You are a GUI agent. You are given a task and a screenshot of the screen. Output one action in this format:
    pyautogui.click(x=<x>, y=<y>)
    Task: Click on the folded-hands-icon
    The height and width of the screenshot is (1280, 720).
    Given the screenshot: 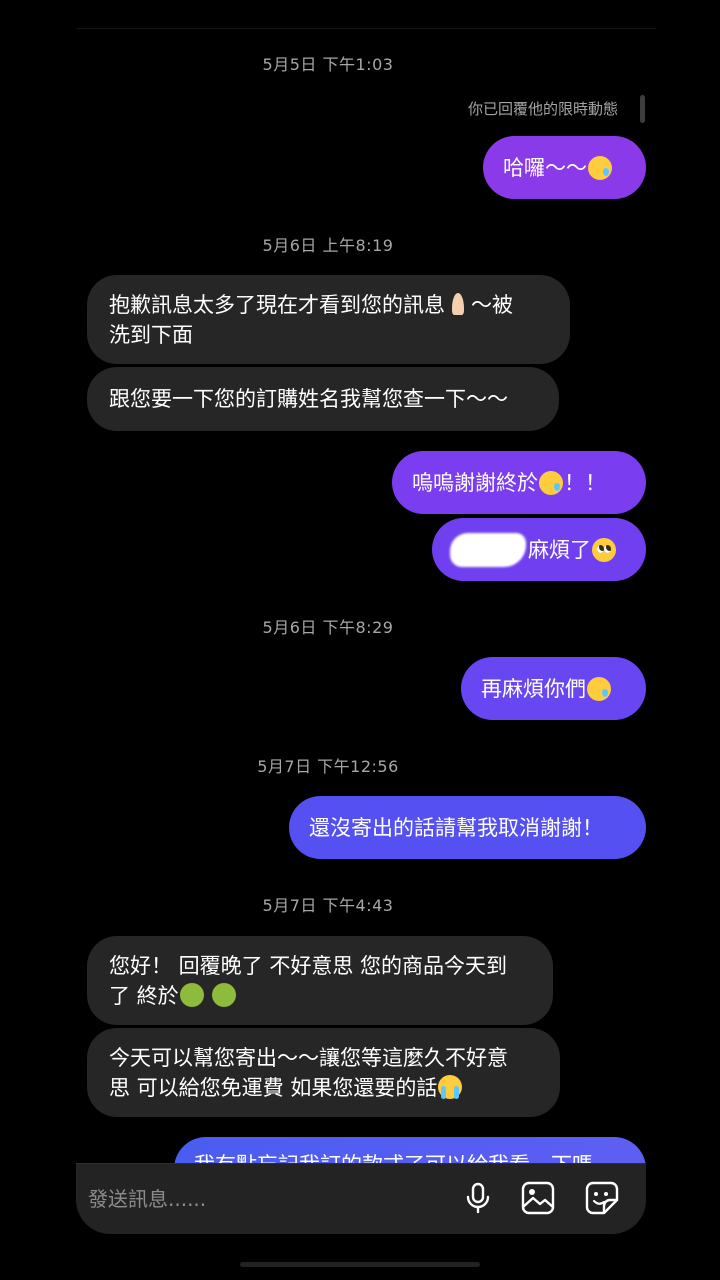 What is the action you would take?
    pyautogui.click(x=458, y=304)
    